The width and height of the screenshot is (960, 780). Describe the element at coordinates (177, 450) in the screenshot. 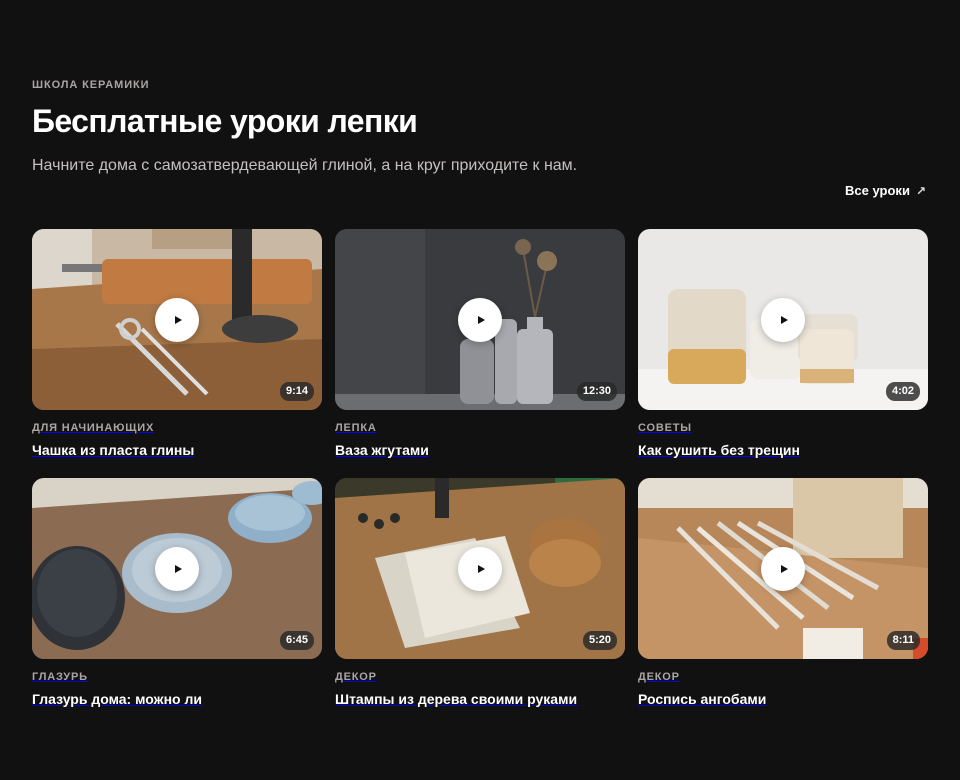

I see `lesson-title: Чашка из пласта глины` at that location.